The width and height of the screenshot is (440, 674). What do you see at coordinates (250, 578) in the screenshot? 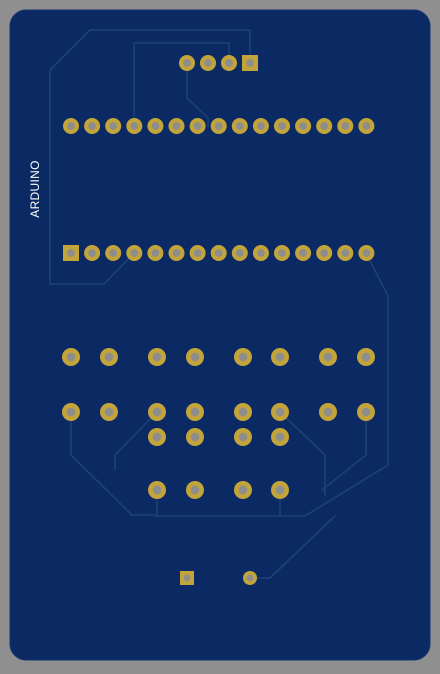
I see `power-pad-hole` at bounding box center [250, 578].